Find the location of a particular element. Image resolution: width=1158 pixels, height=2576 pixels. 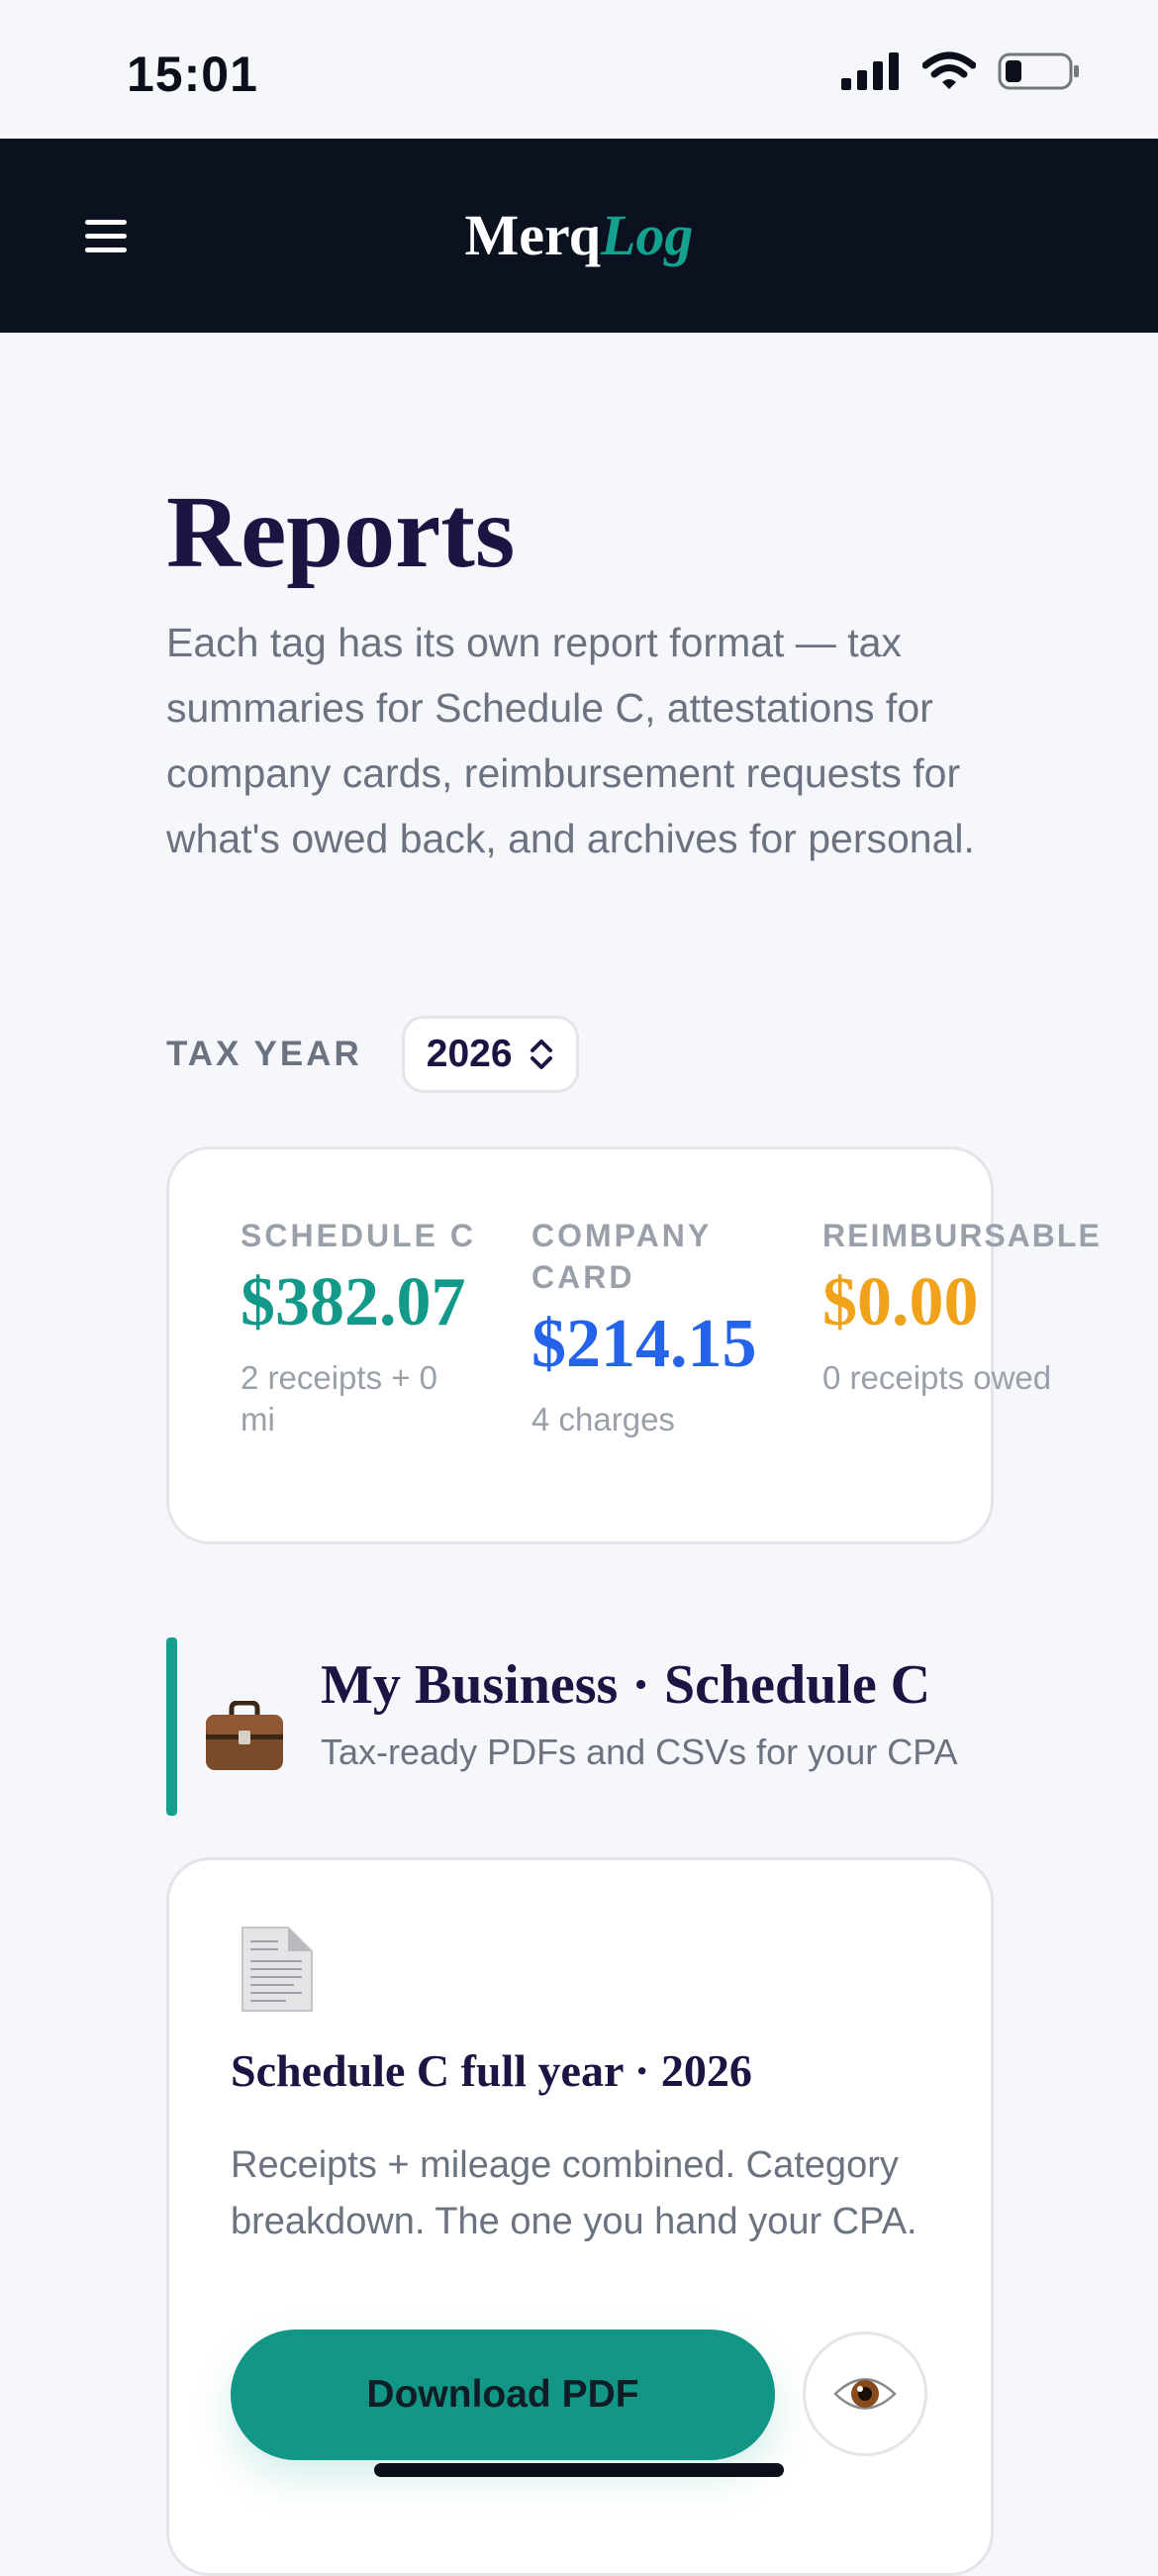

stat-value: $382.07 is located at coordinates (353, 1302).